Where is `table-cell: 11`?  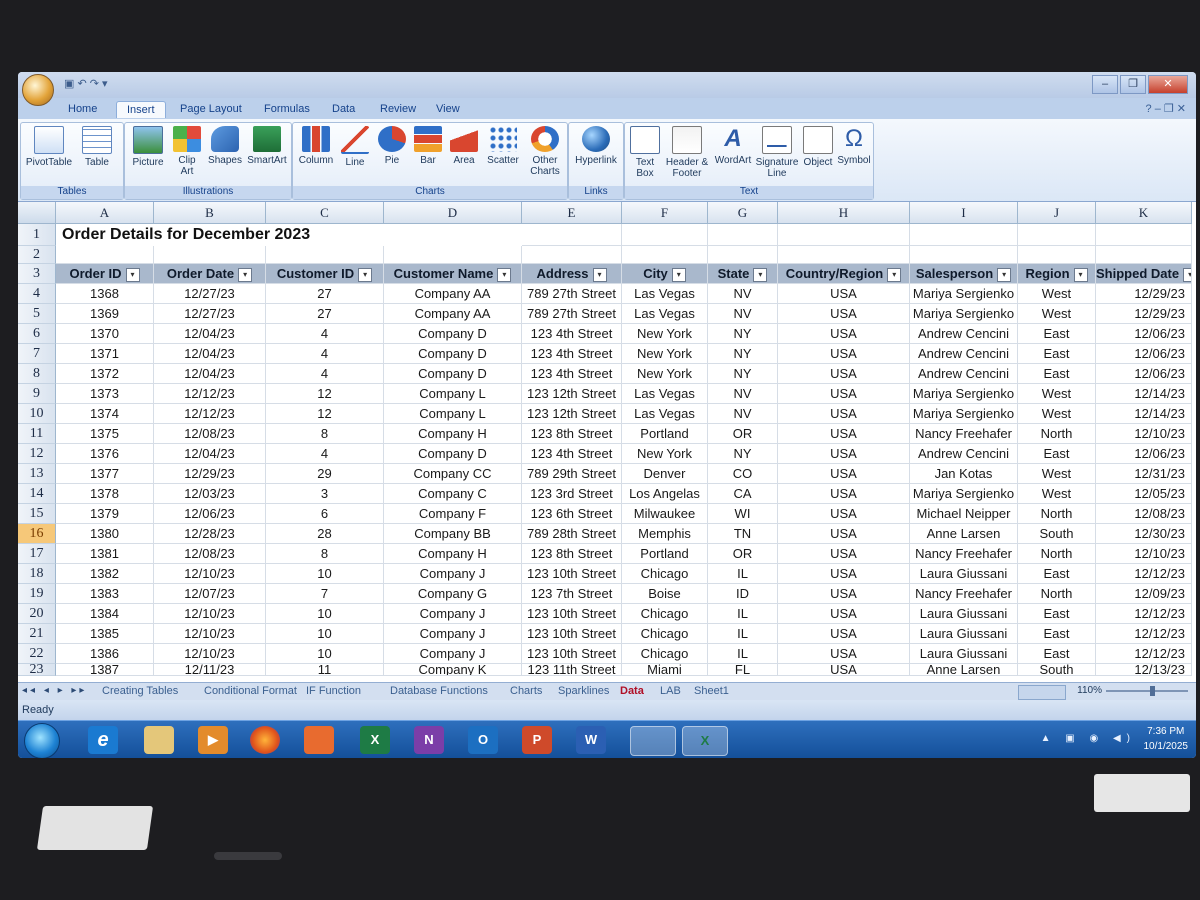
table-cell: 11 is located at coordinates (325, 670).